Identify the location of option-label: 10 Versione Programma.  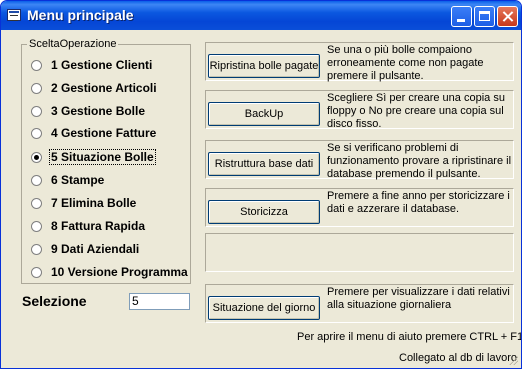
(119, 272).